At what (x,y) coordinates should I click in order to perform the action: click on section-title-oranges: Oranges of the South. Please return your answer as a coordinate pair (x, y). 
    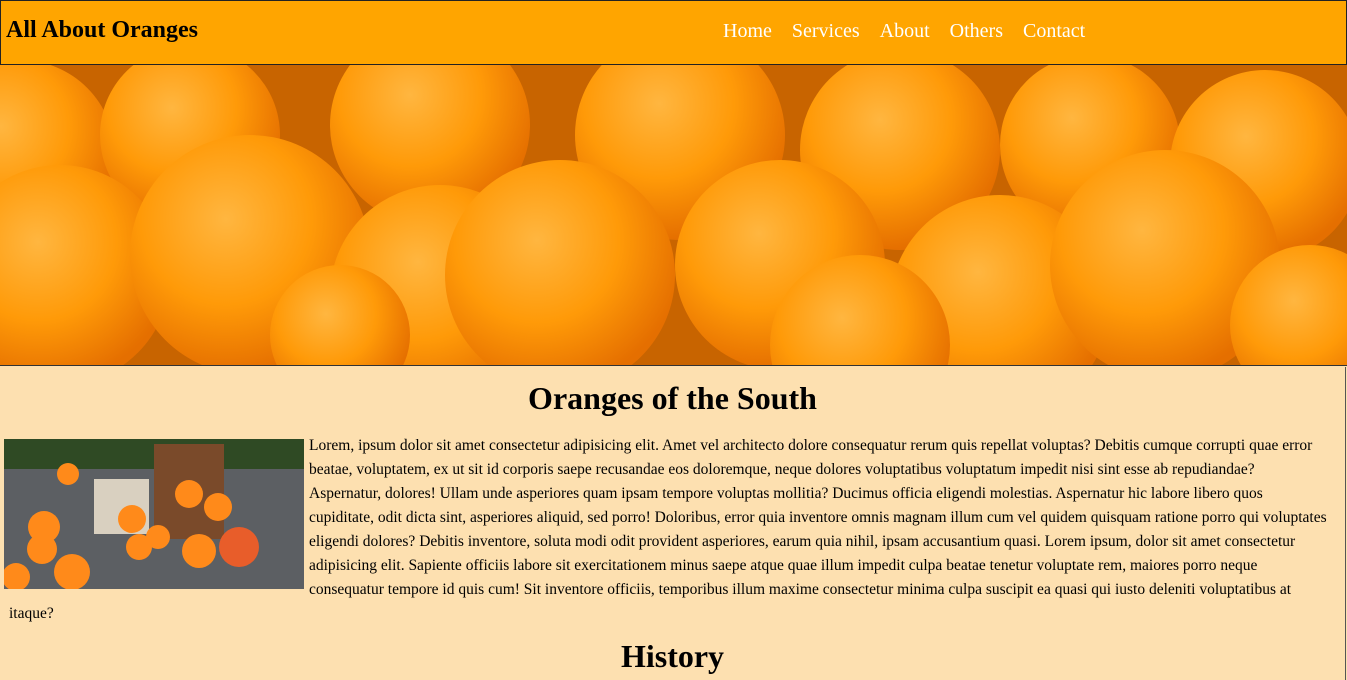
    Looking at the image, I should click on (672, 398).